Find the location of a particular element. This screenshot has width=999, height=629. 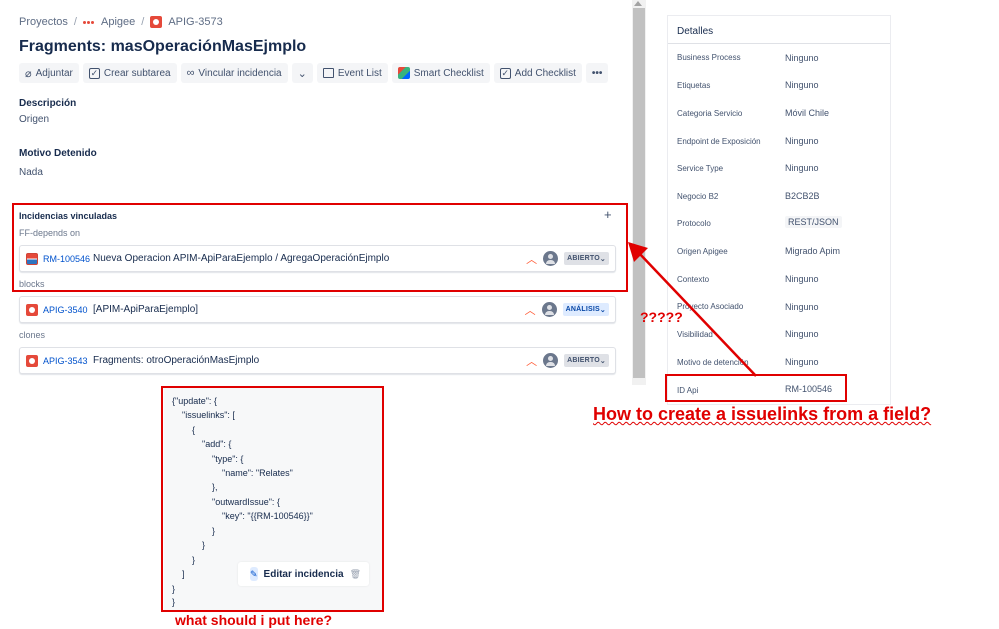

code-line: "key": "{{RM-100546}}" is located at coordinates (242, 516).